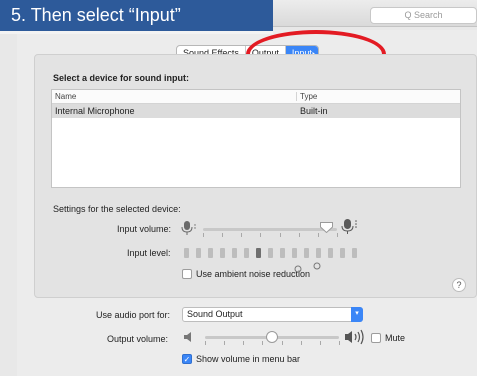  I want to click on device-type: Built-in, so click(314, 111).